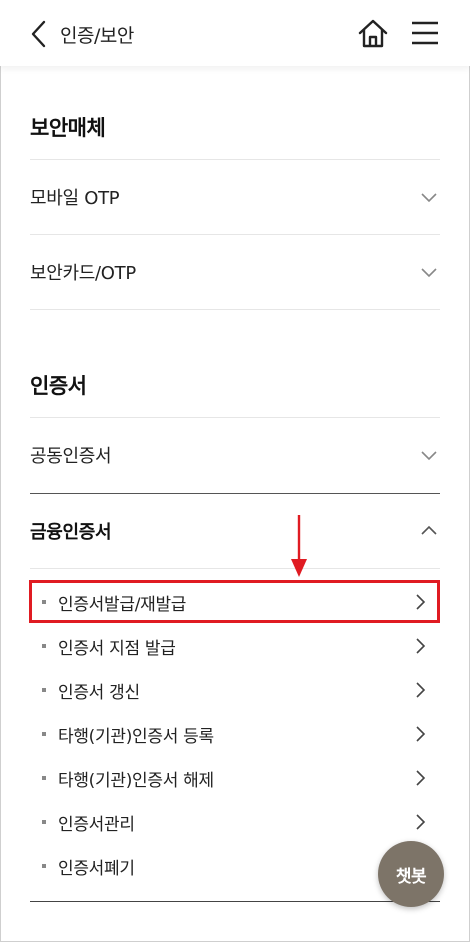  Describe the element at coordinates (299, 546) in the screenshot. I see `annotation-arrow-icon` at that location.